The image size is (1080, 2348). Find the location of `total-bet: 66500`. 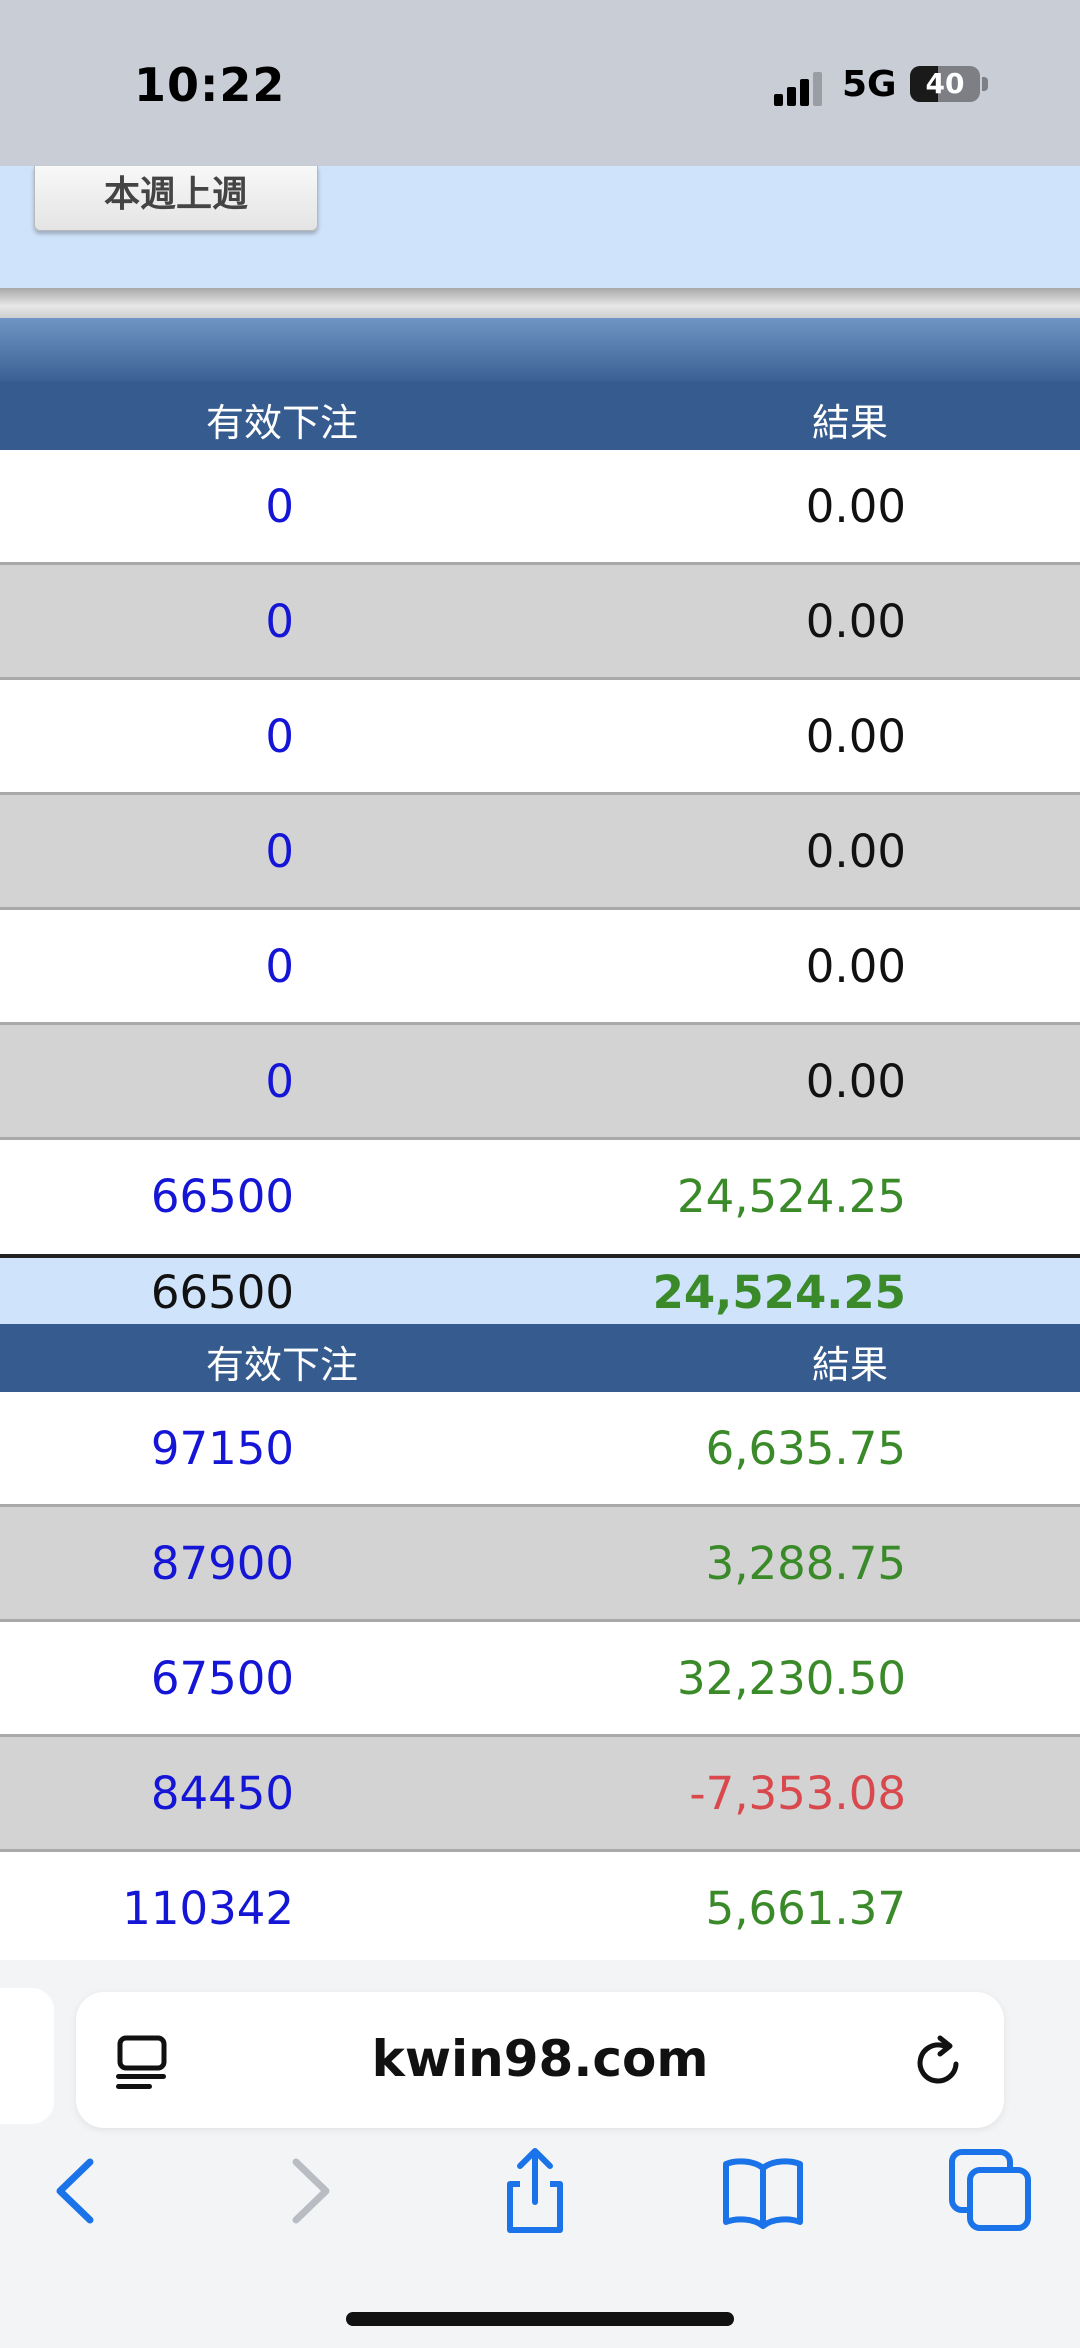

total-bet: 66500 is located at coordinates (222, 1292).